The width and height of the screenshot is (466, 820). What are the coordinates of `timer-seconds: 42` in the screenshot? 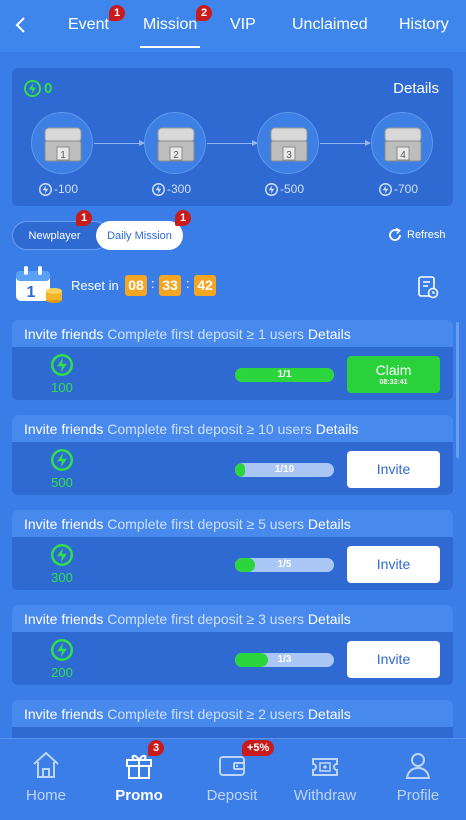 It's located at (205, 285).